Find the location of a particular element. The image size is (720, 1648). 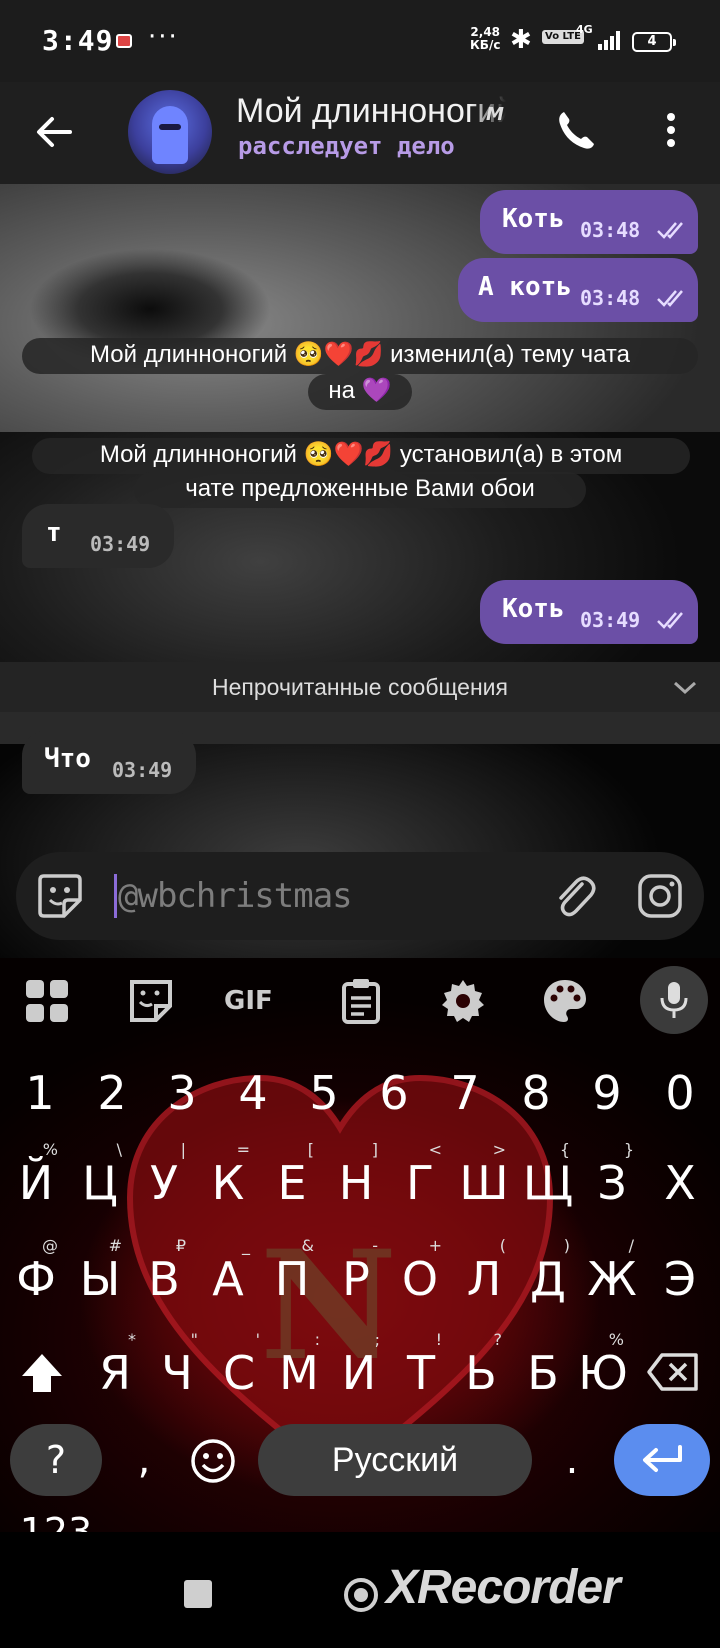

letter-key: М: is located at coordinates (299, 1373).